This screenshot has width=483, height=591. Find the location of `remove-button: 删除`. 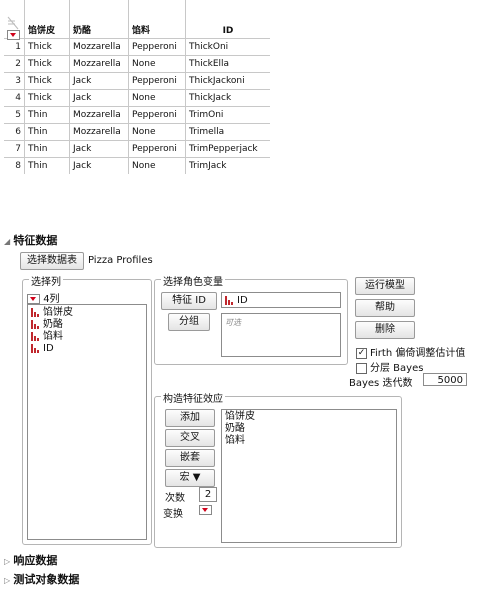

remove-button: 删除 is located at coordinates (385, 330).